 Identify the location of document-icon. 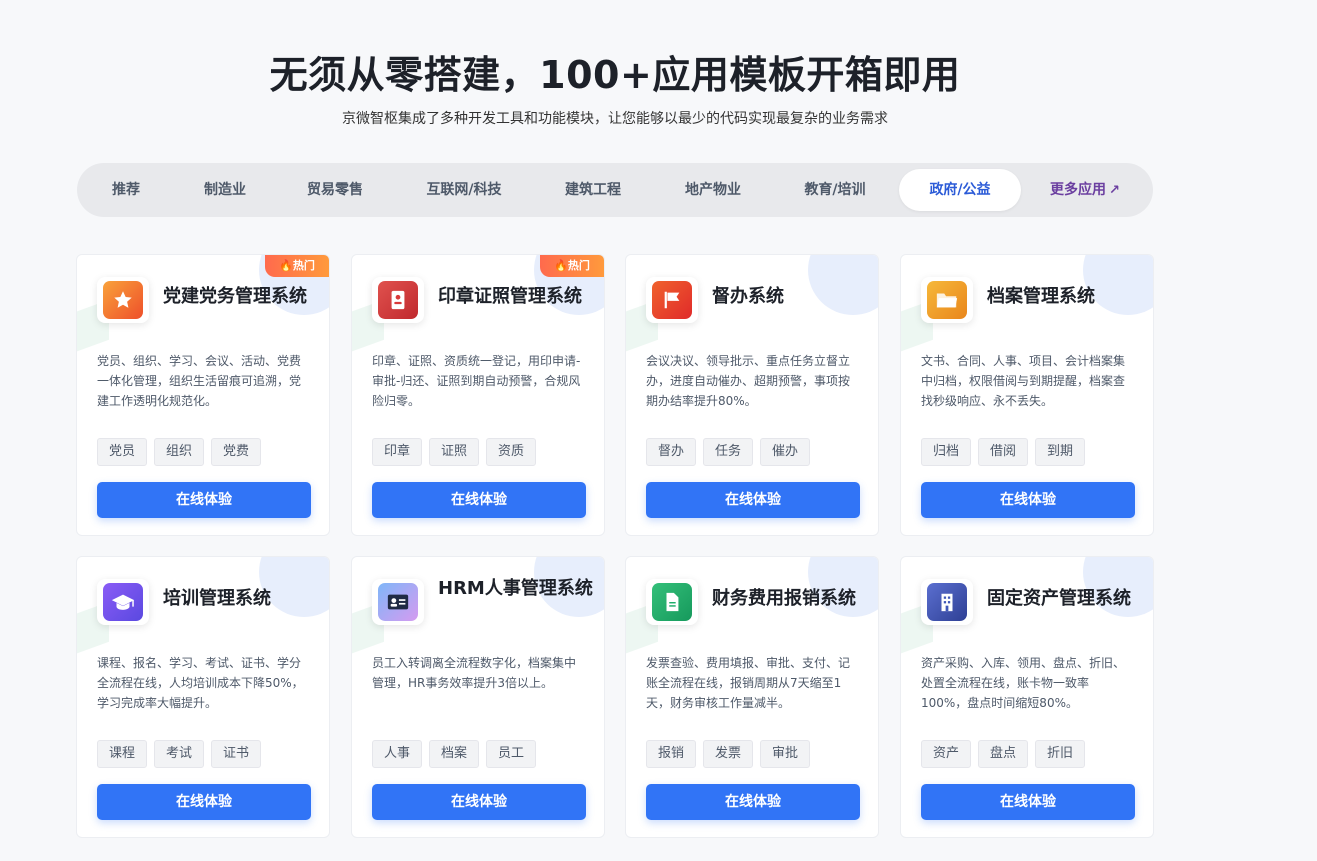
(672, 602).